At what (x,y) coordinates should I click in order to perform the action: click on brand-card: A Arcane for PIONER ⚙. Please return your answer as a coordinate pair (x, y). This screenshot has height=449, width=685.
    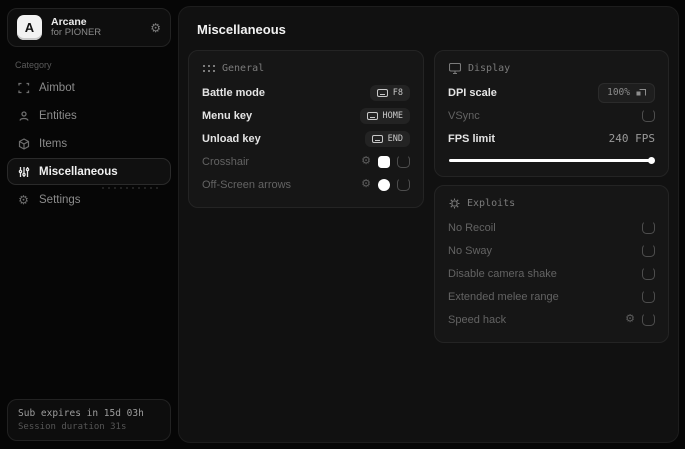
    Looking at the image, I should click on (89, 27).